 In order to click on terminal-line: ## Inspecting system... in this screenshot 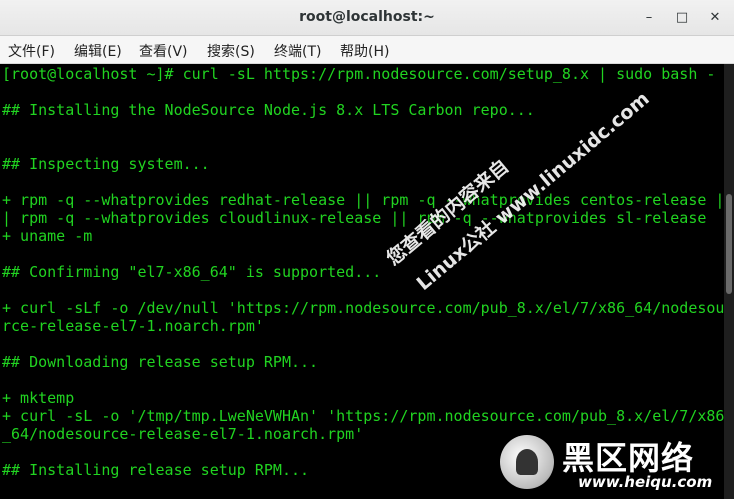, I will do `click(106, 164)`.